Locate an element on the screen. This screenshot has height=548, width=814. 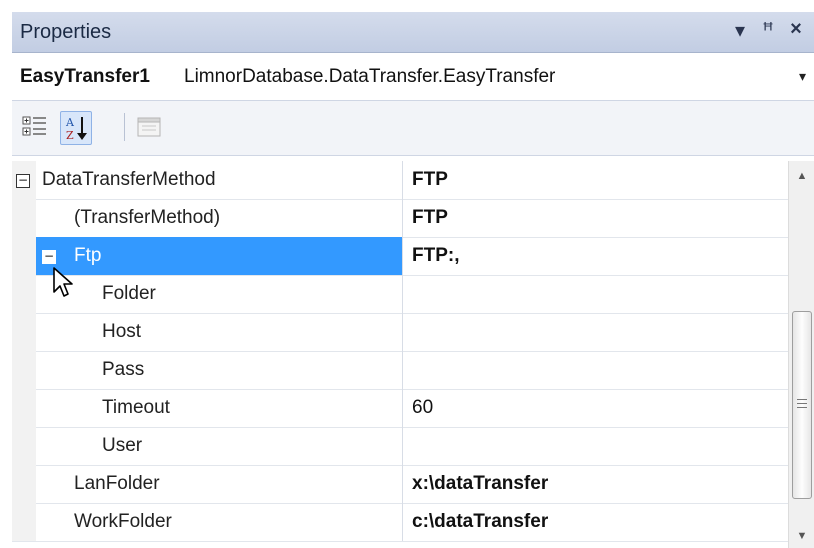
alphabetical-icon: A Z is located at coordinates (76, 129).